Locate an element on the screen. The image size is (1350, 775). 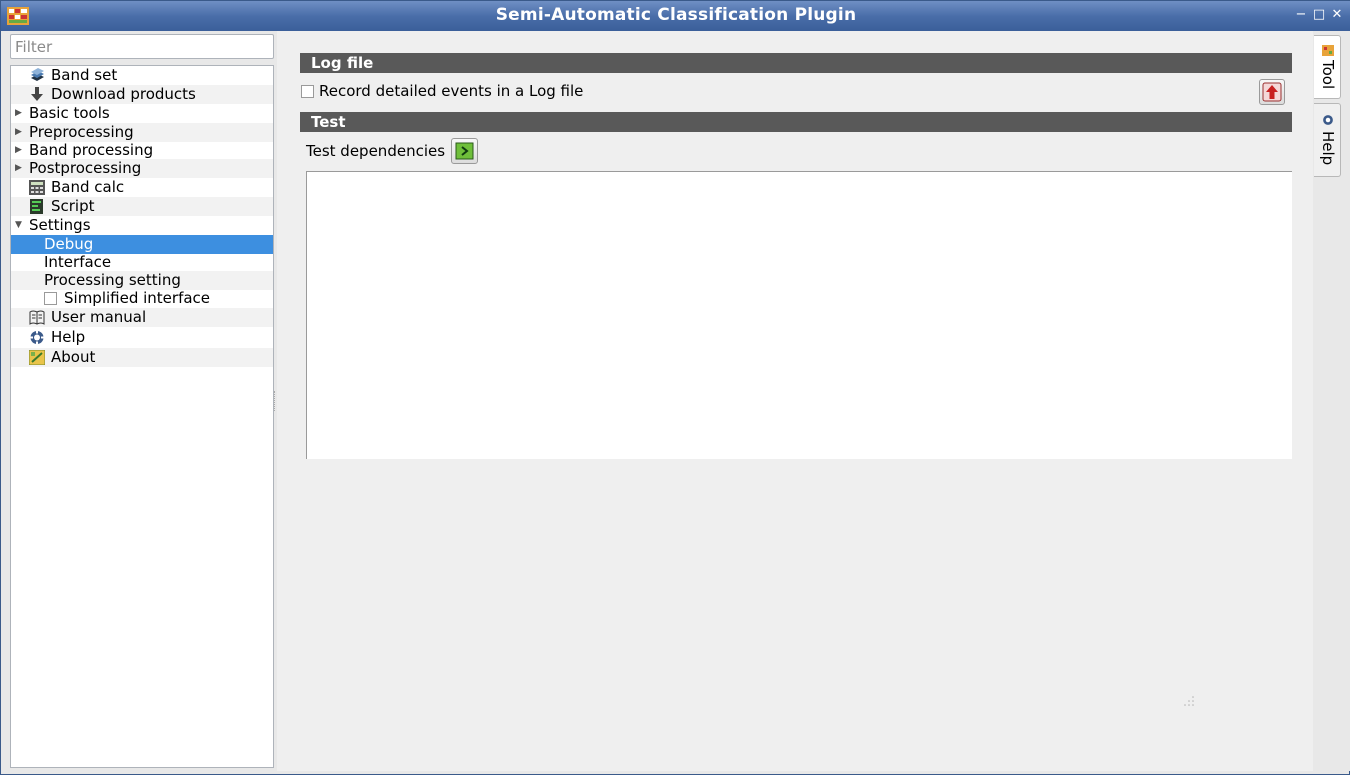
collapse-arrow-icon: ▼ is located at coordinates (18, 225).